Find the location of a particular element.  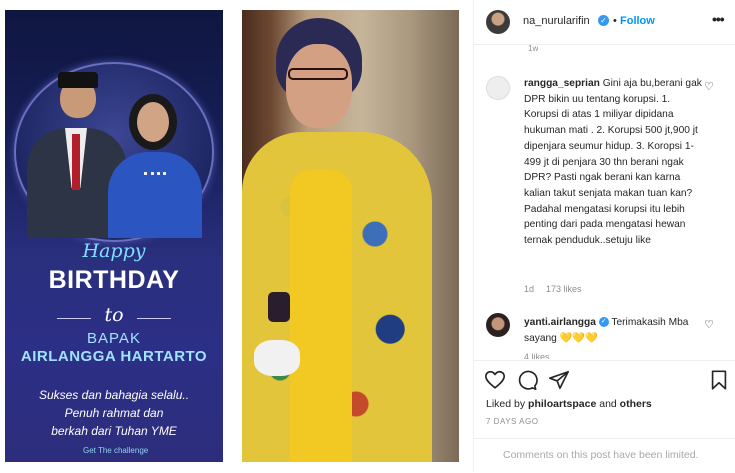

card-wish-line: Sukses dan bahagia selalu.. is located at coordinates (114, 395).